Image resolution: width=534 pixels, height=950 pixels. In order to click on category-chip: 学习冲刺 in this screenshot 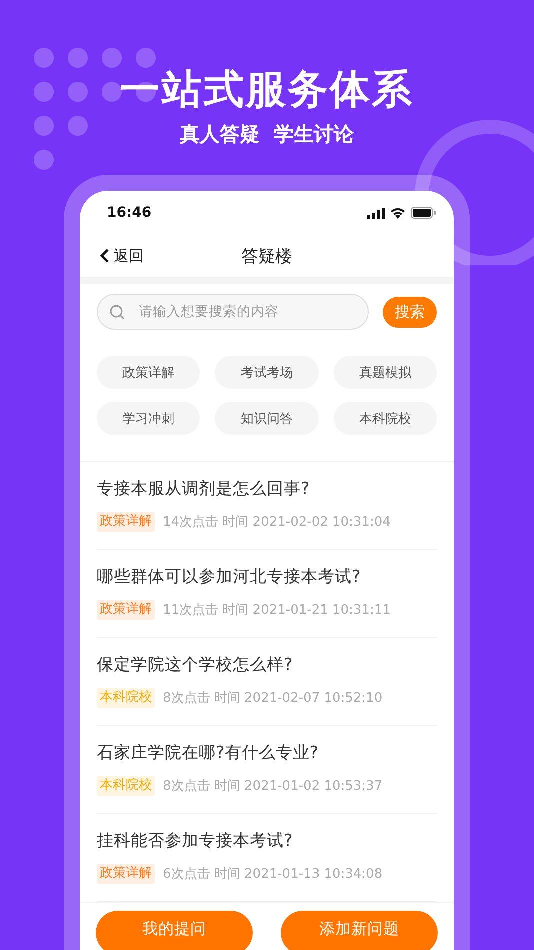, I will do `click(148, 418)`.